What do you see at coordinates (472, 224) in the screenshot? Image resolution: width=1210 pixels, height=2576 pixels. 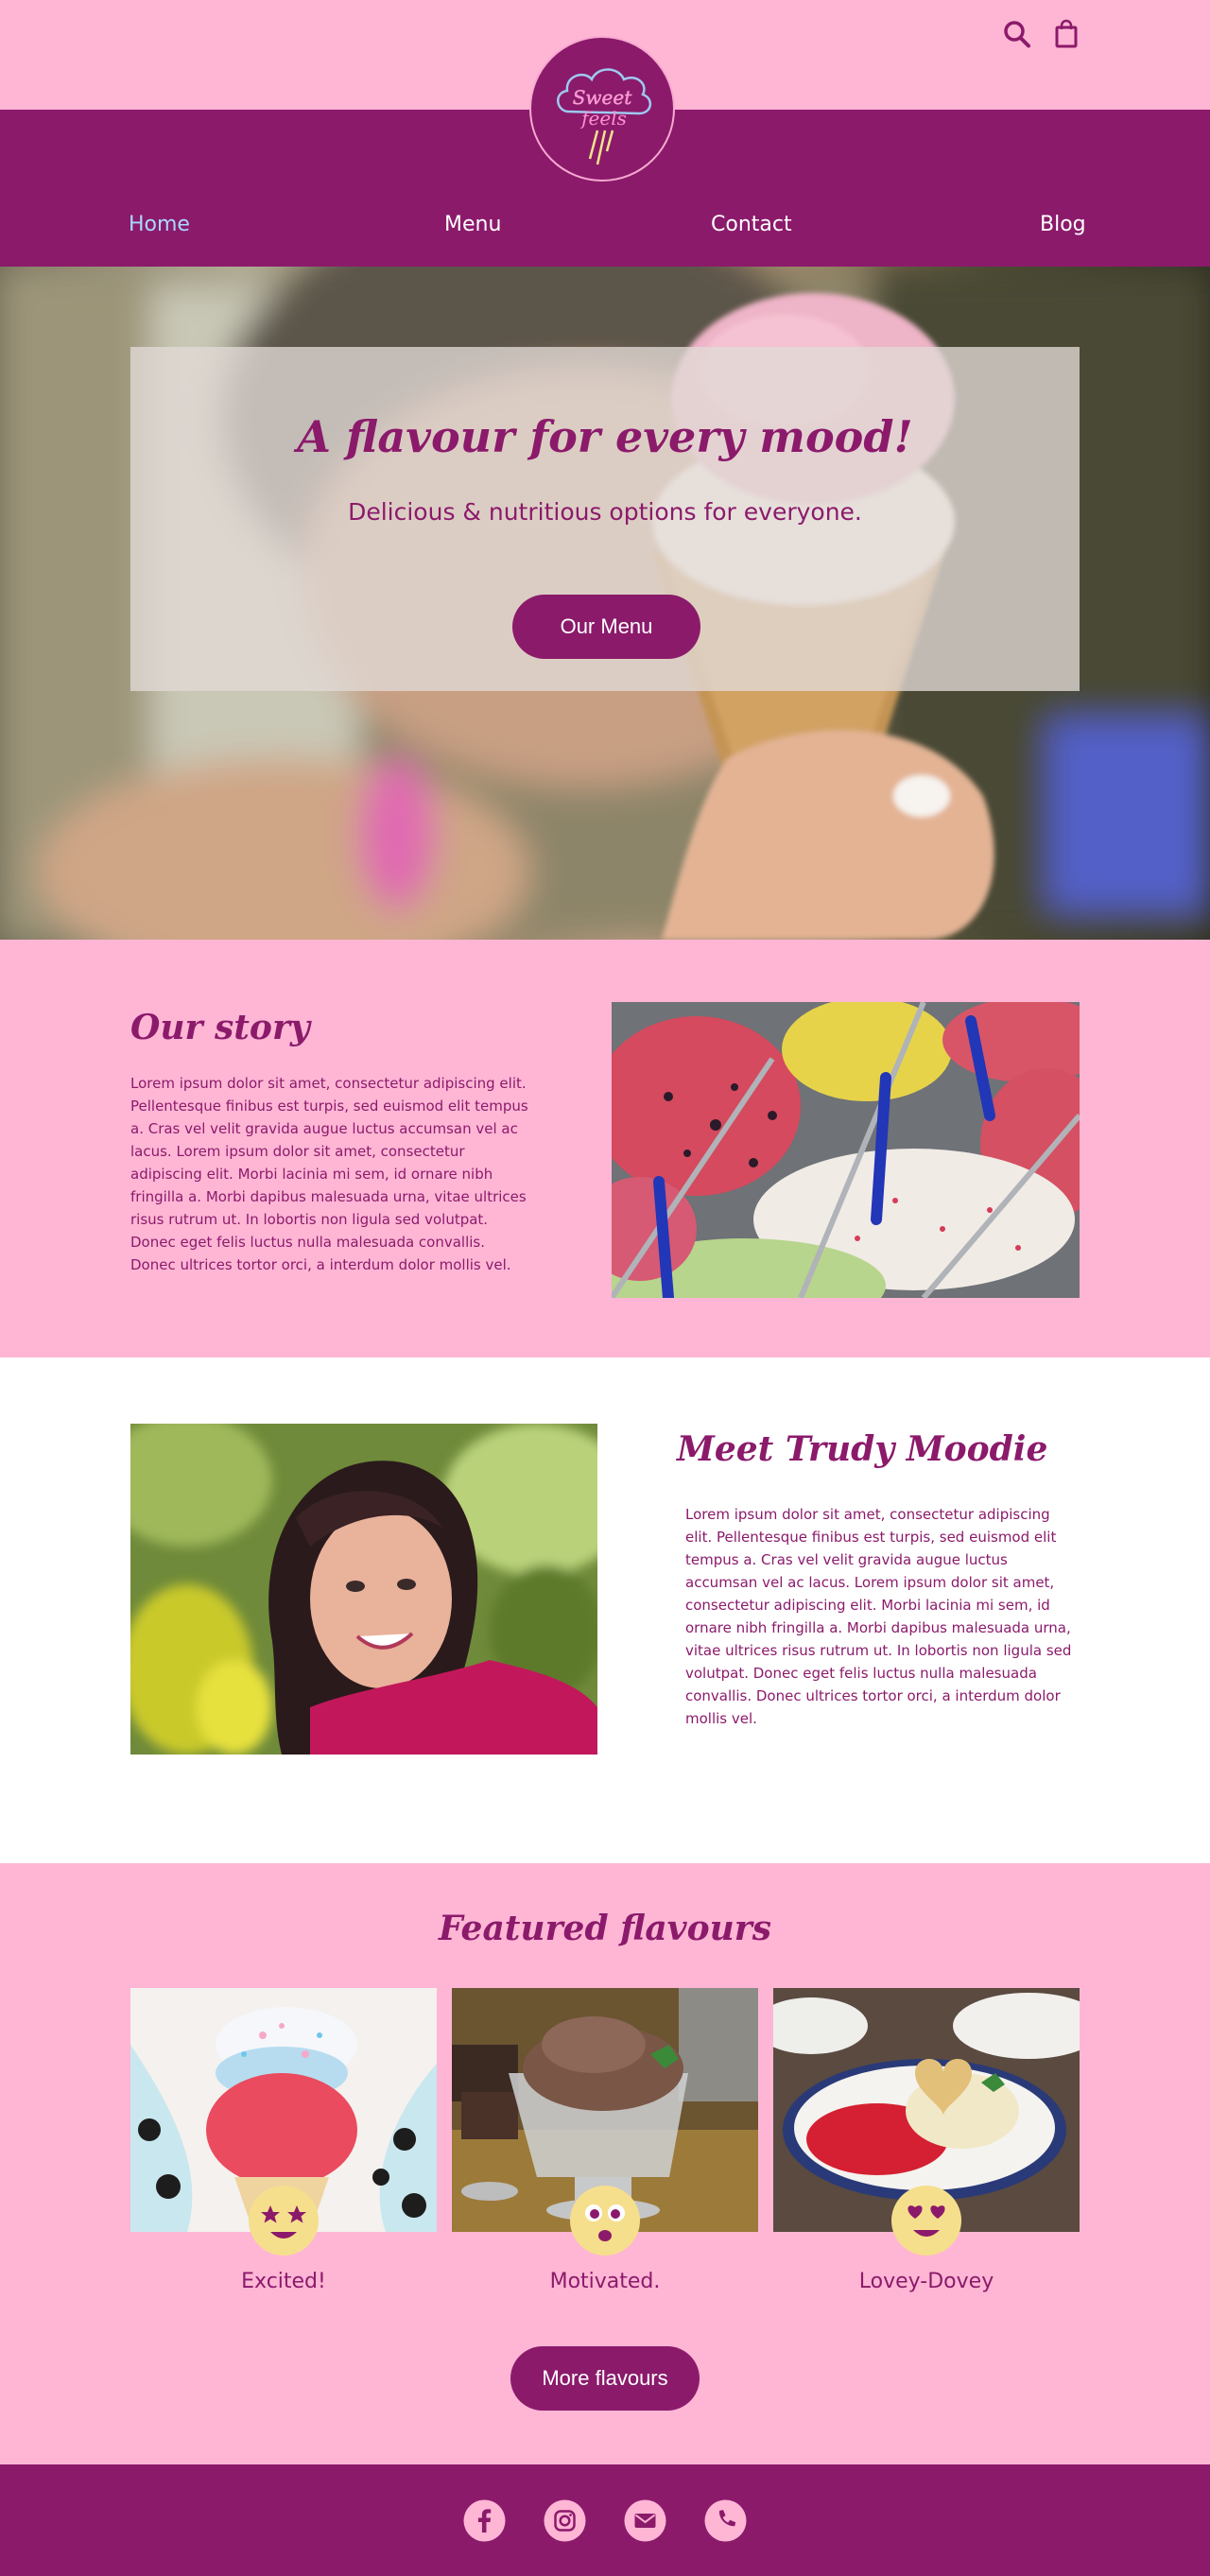 I see `nav-item-menu: Menu` at bounding box center [472, 224].